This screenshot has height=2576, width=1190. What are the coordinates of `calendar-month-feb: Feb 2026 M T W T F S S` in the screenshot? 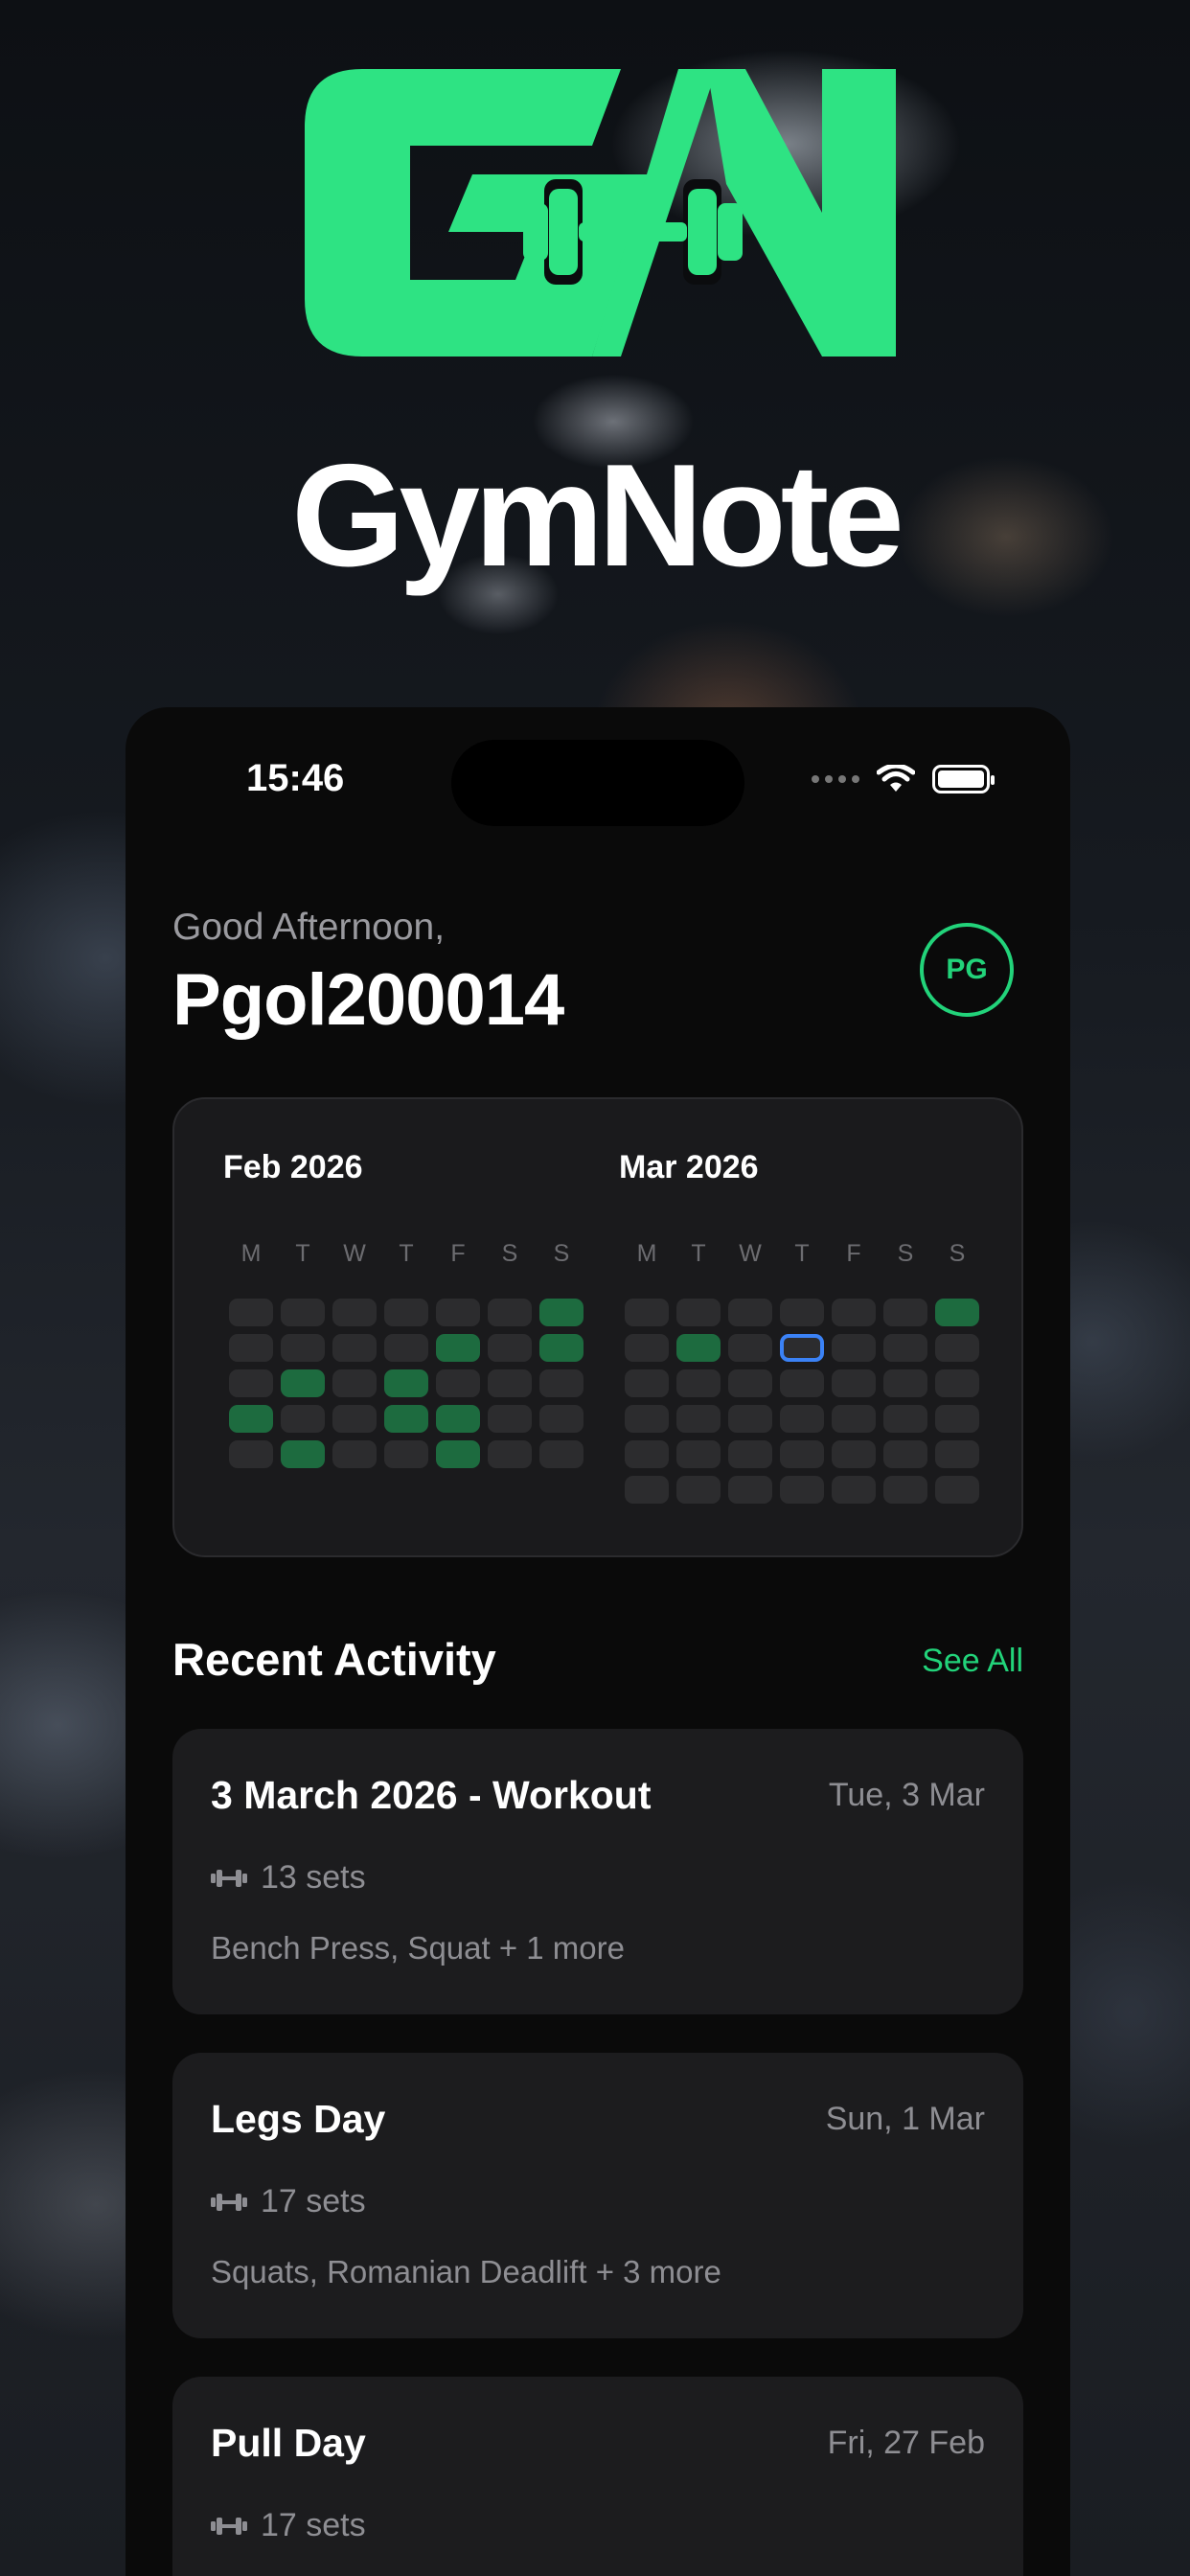 It's located at (404, 1308).